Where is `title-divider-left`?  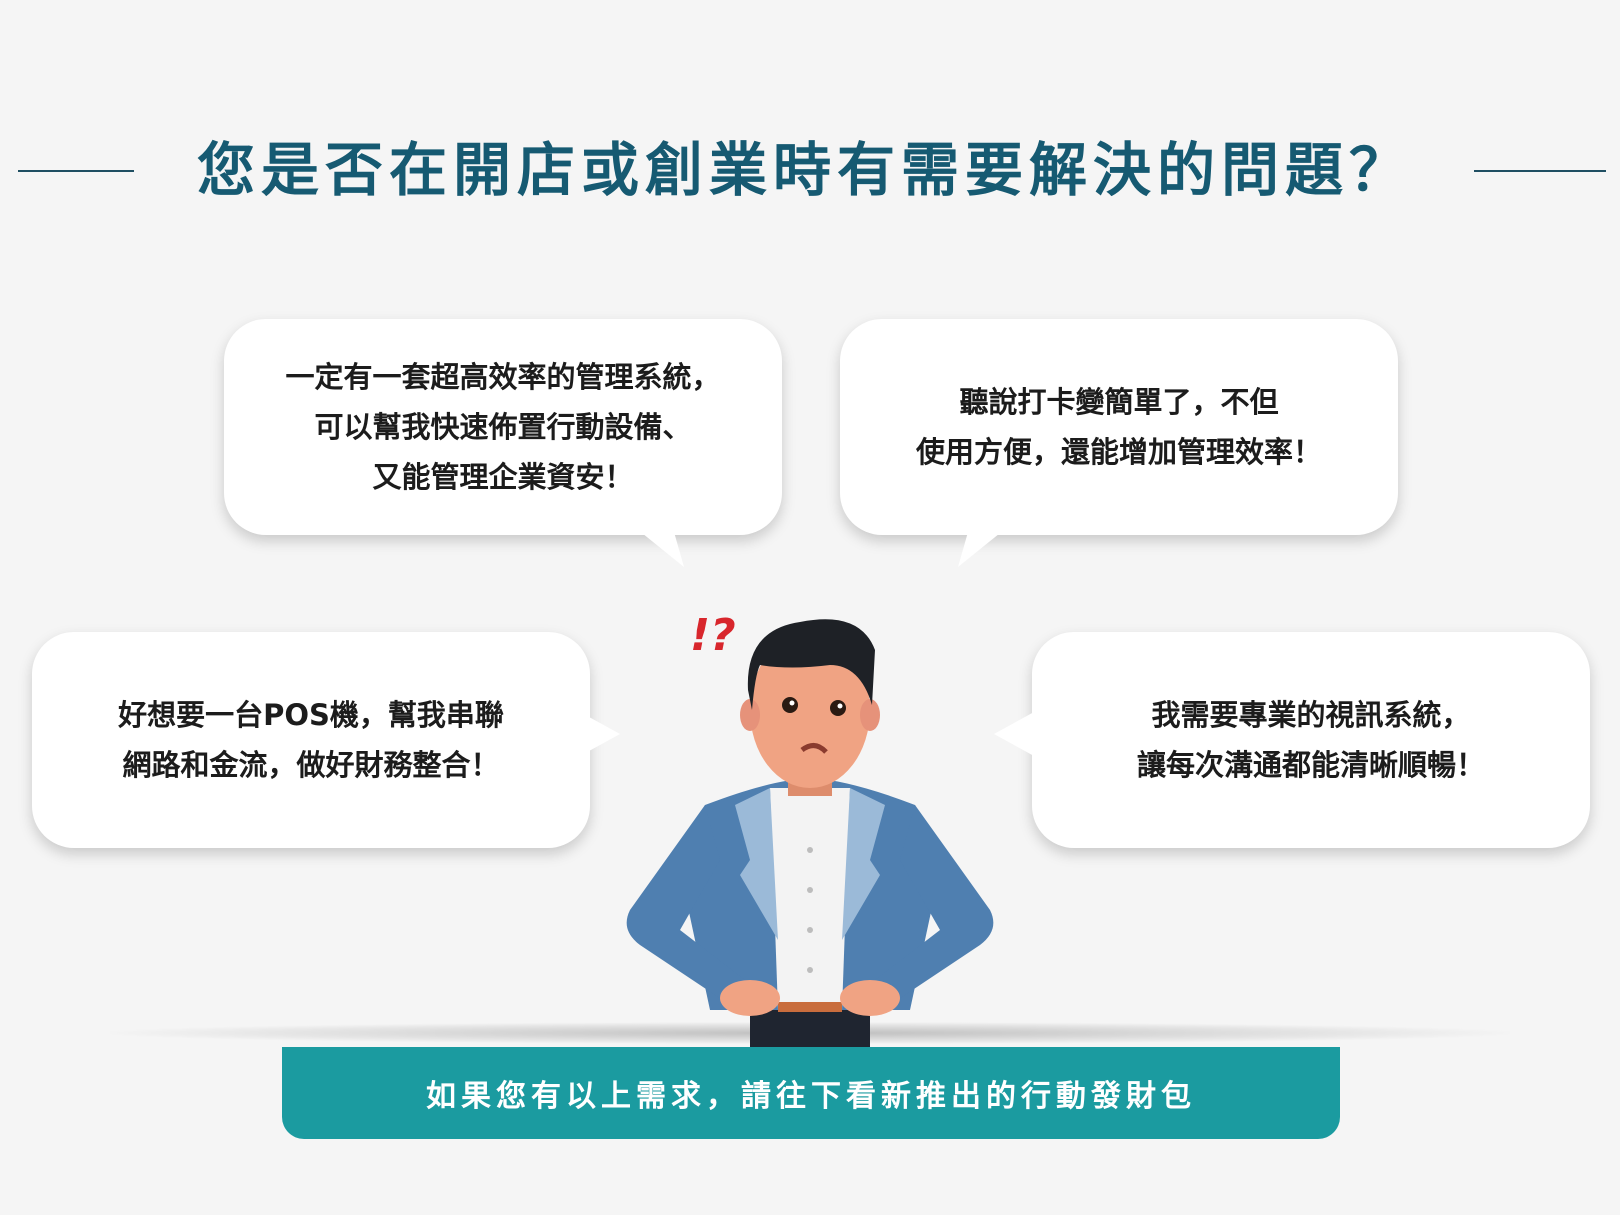
title-divider-left is located at coordinates (76, 171).